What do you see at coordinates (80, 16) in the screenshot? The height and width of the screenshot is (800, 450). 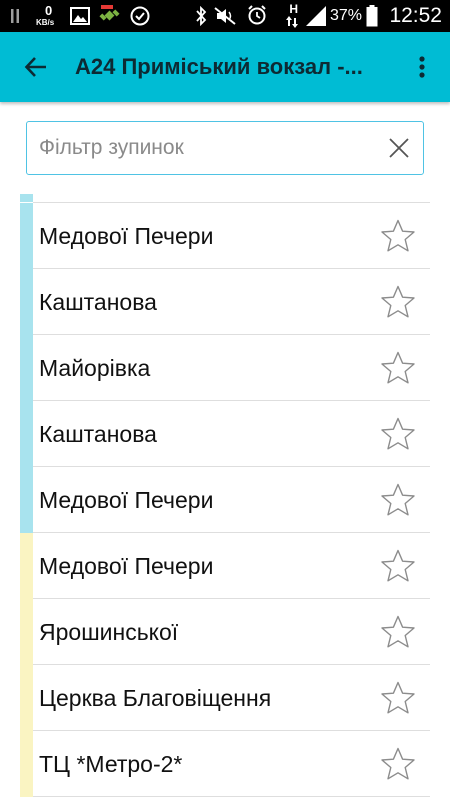 I see `image-icon` at bounding box center [80, 16].